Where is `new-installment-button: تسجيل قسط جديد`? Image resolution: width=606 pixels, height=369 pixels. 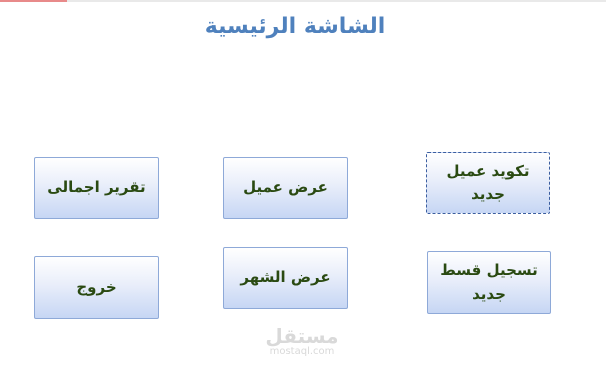
new-installment-button: تسجيل قسط جديد is located at coordinates (489, 282).